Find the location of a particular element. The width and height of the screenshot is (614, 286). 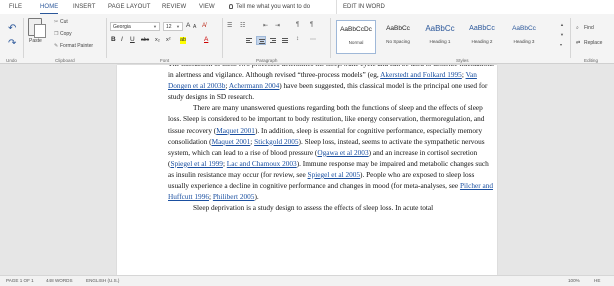

style-heading-1: AaBbCc Heading 1 is located at coordinates (440, 37).